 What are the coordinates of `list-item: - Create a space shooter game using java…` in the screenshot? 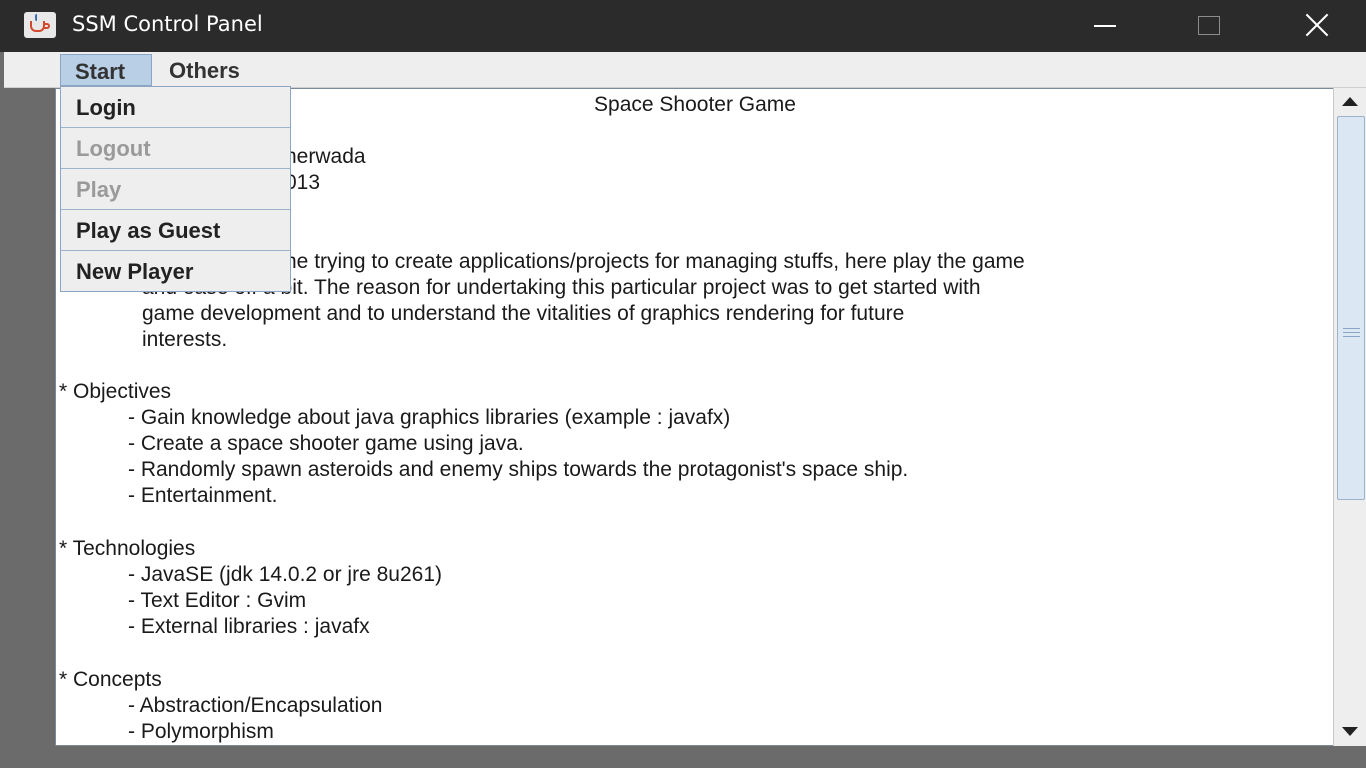 It's located at (326, 443).